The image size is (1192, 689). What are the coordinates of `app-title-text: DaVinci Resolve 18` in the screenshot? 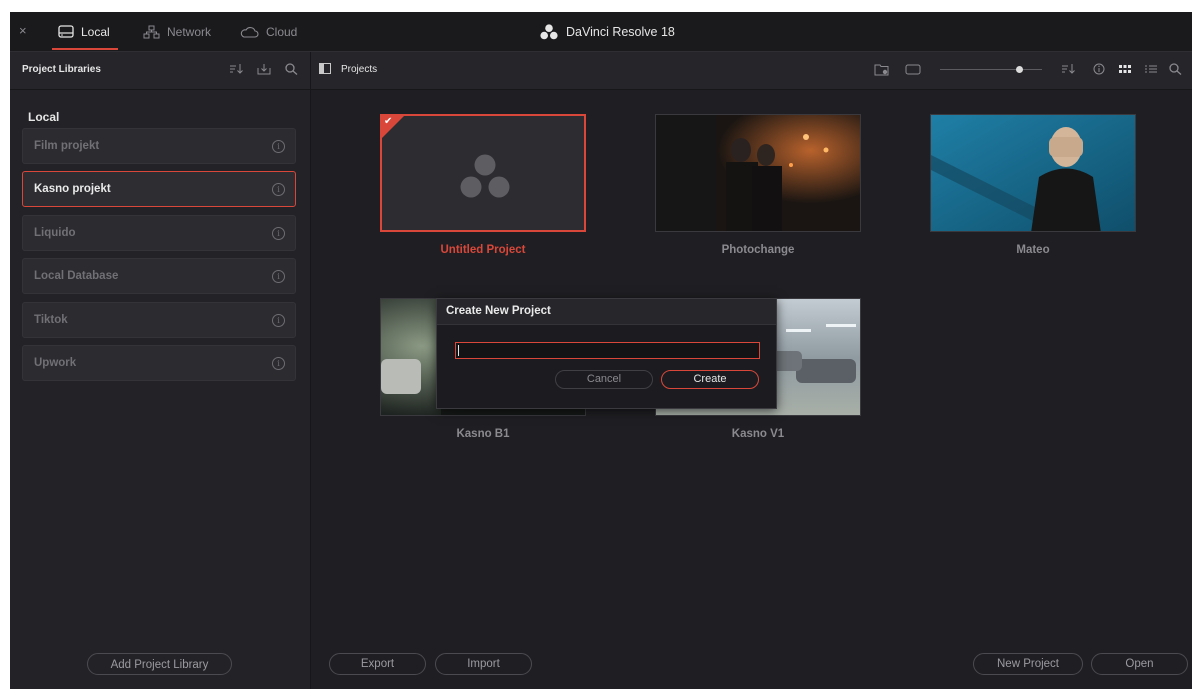 It's located at (620, 31).